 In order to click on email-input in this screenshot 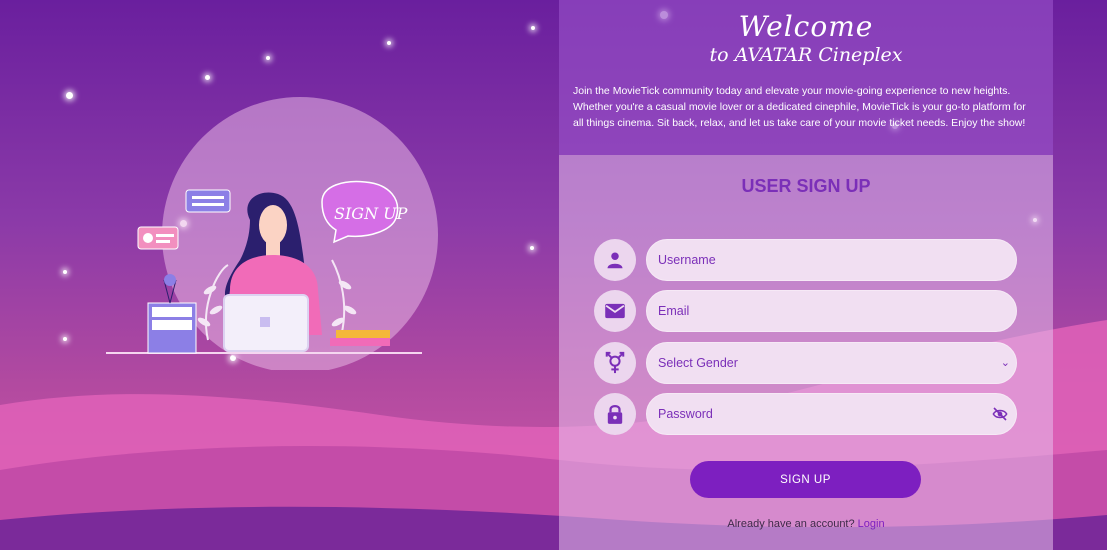, I will do `click(808, 311)`.